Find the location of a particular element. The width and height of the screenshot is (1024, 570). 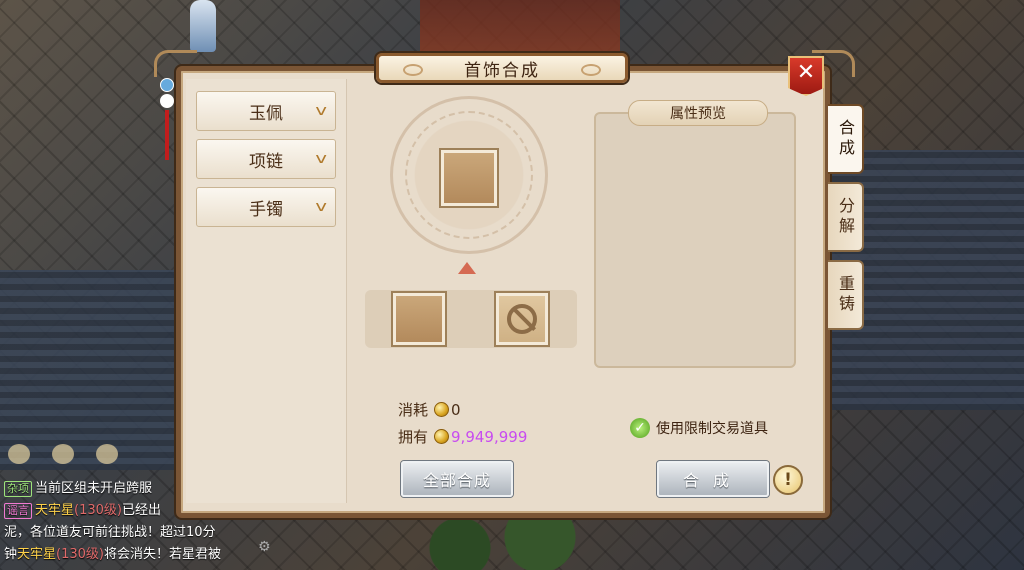

chat-tag: 谣言 is located at coordinates (18, 511).